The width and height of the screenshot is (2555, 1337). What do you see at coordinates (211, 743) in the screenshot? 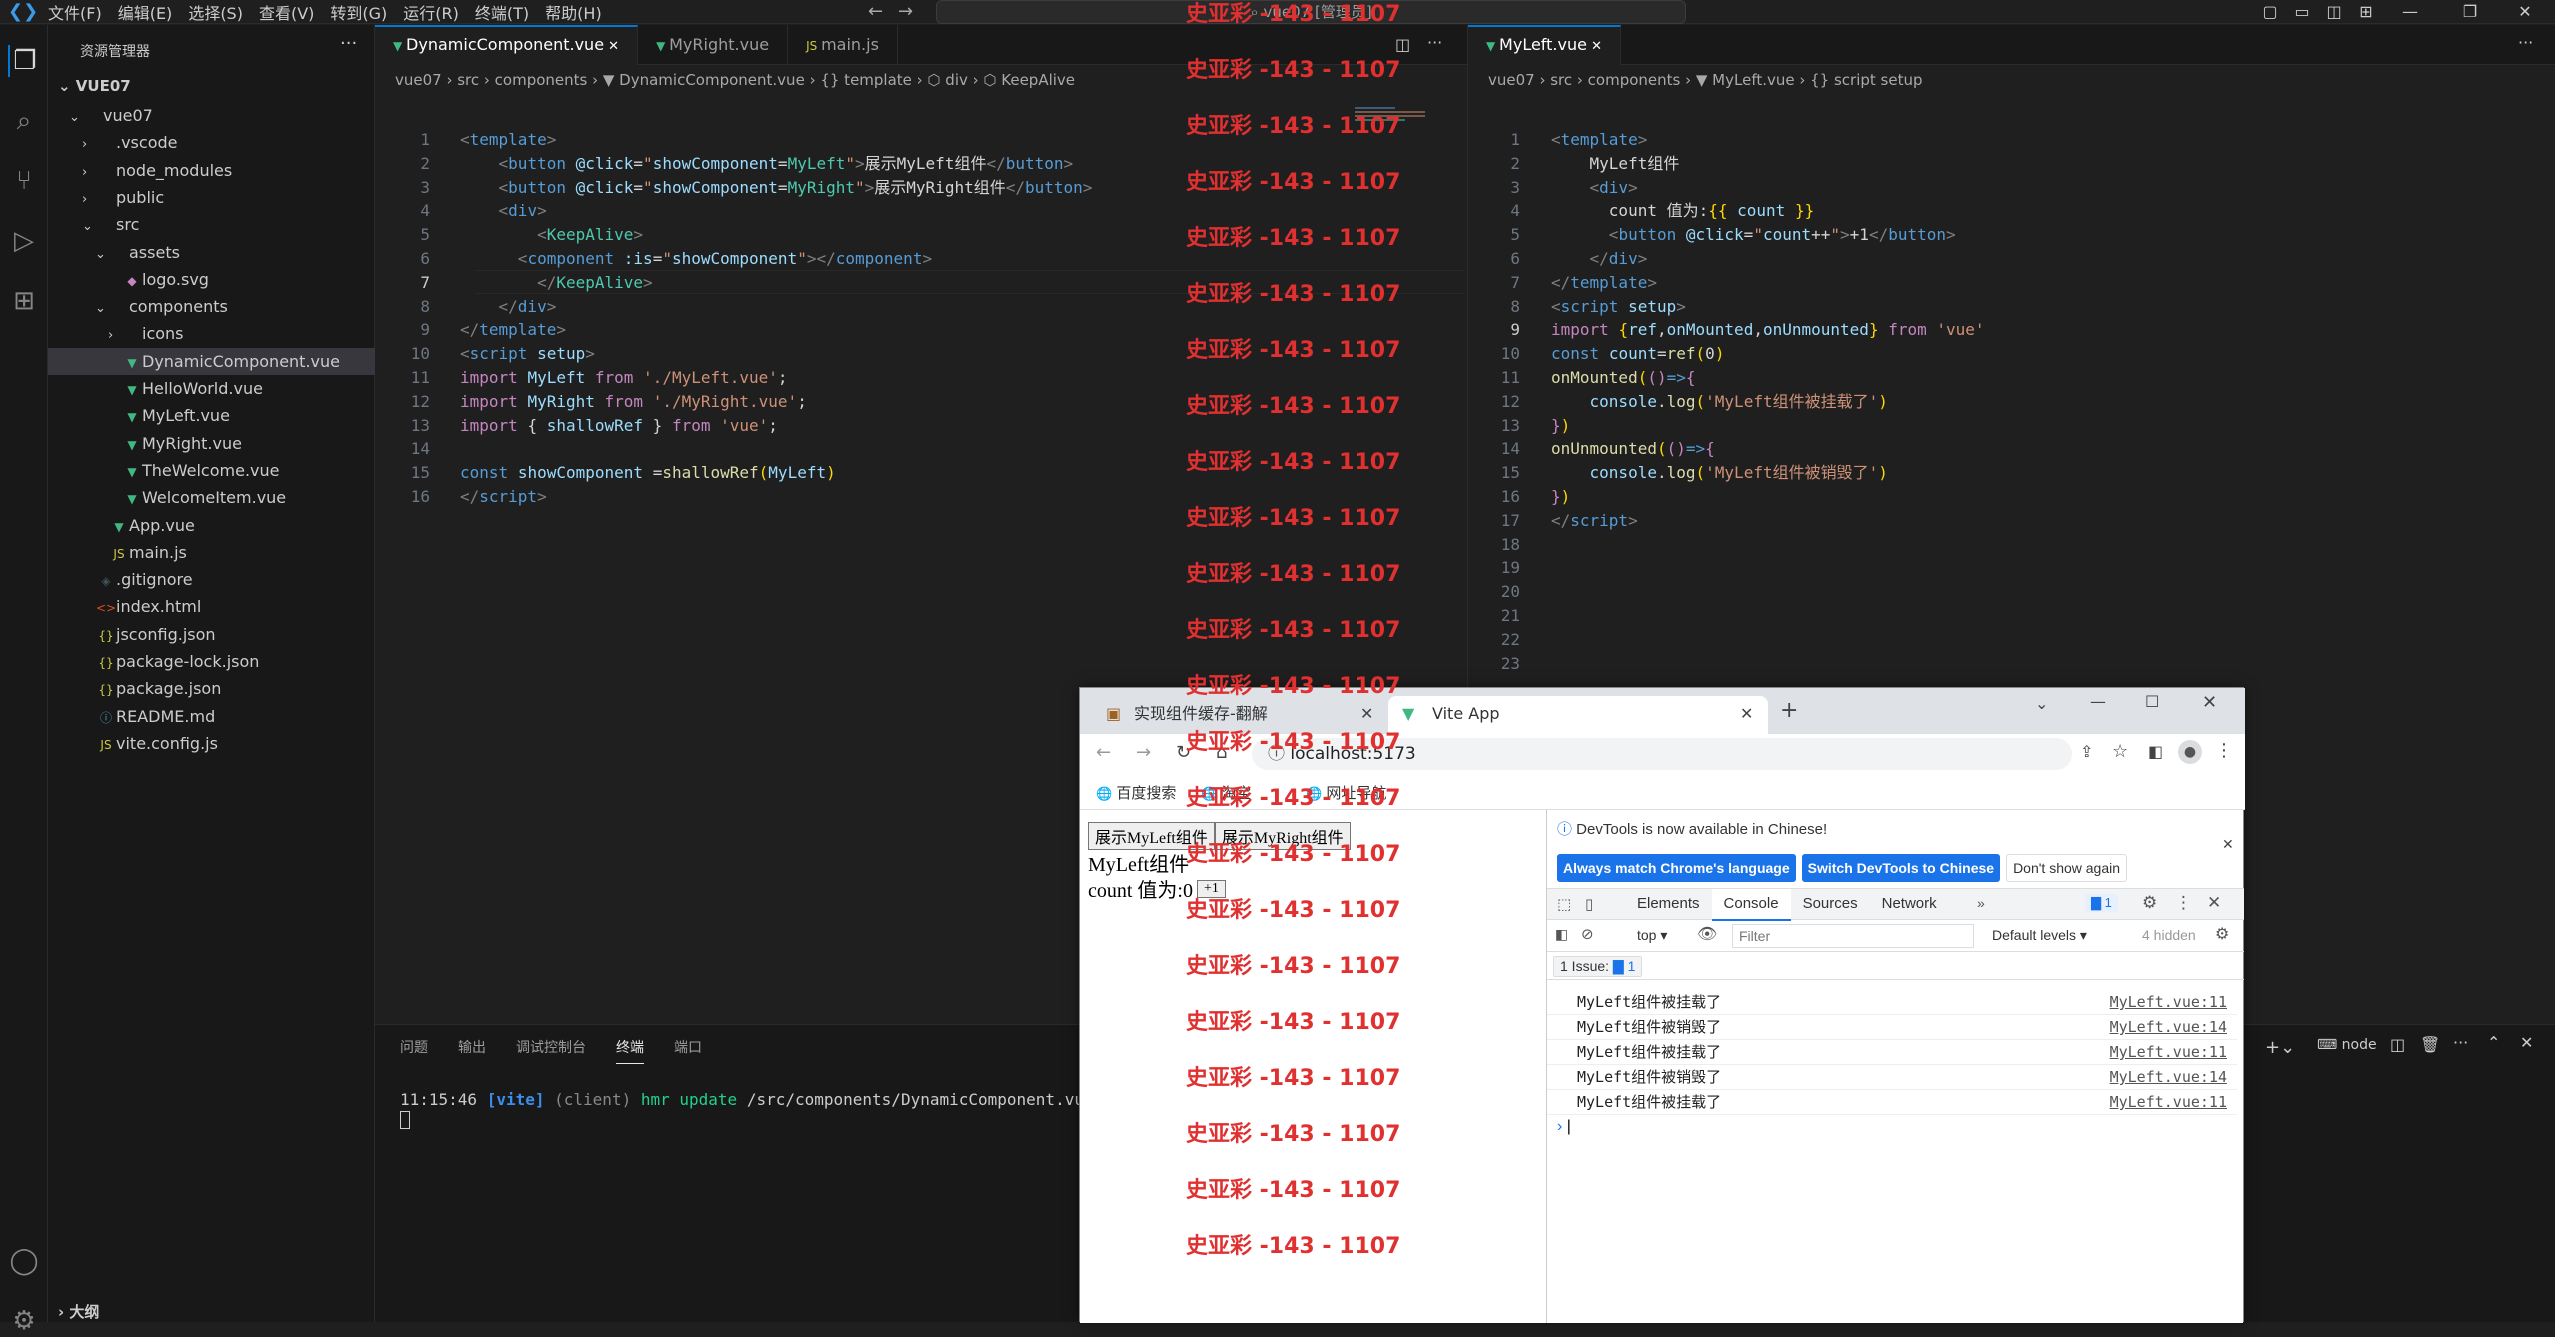
I see `tree-item: JS vite.config.js` at bounding box center [211, 743].